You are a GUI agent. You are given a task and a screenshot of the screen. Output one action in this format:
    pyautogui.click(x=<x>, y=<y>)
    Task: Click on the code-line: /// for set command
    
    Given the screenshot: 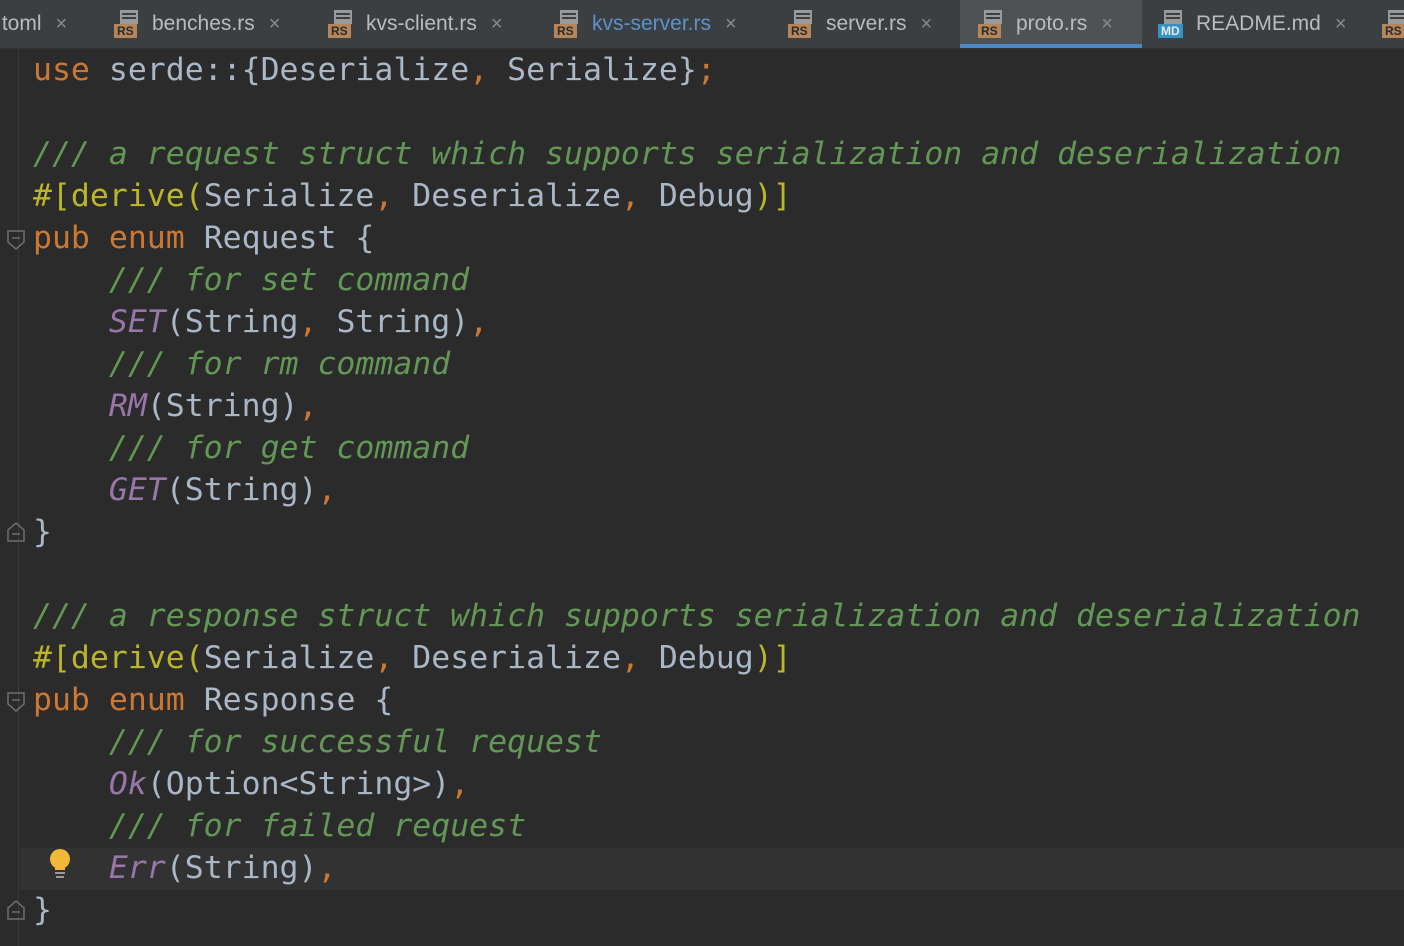 What is the action you would take?
    pyautogui.click(x=289, y=280)
    